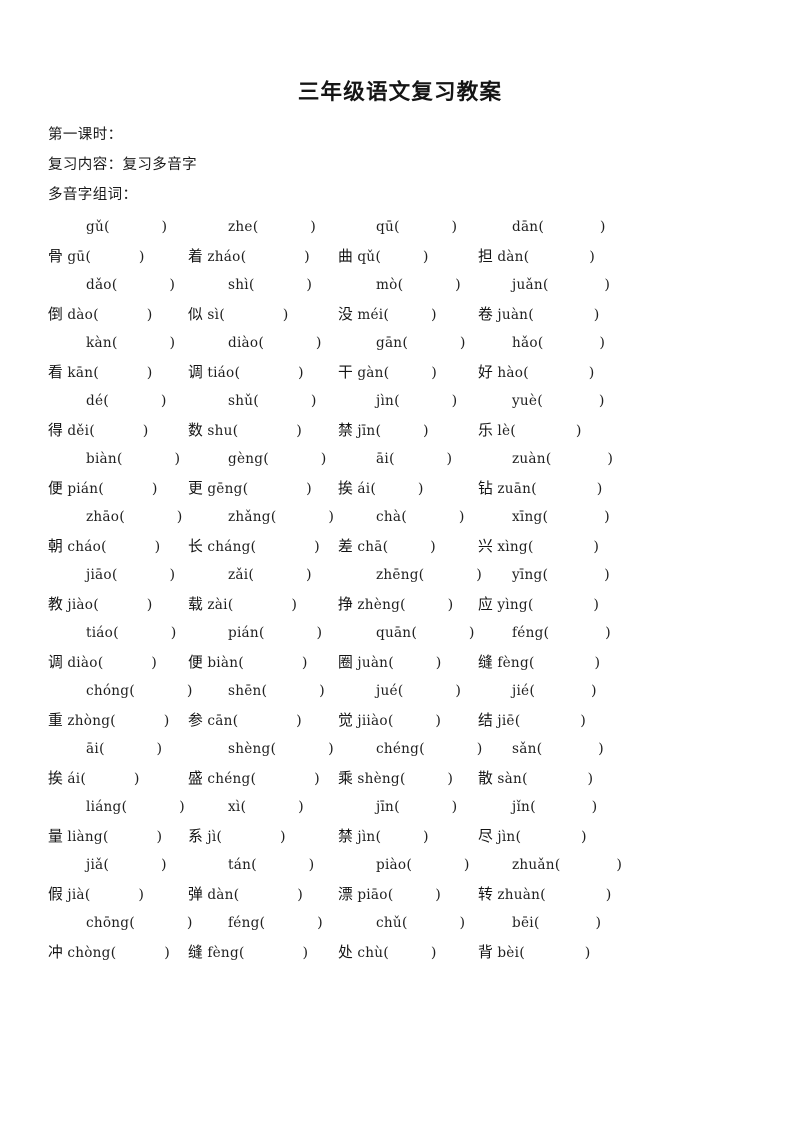 This screenshot has height=1132, width=800. Describe the element at coordinates (85, 135) in the screenshot. I see `intro-line-lesson: 第一课时：` at that location.